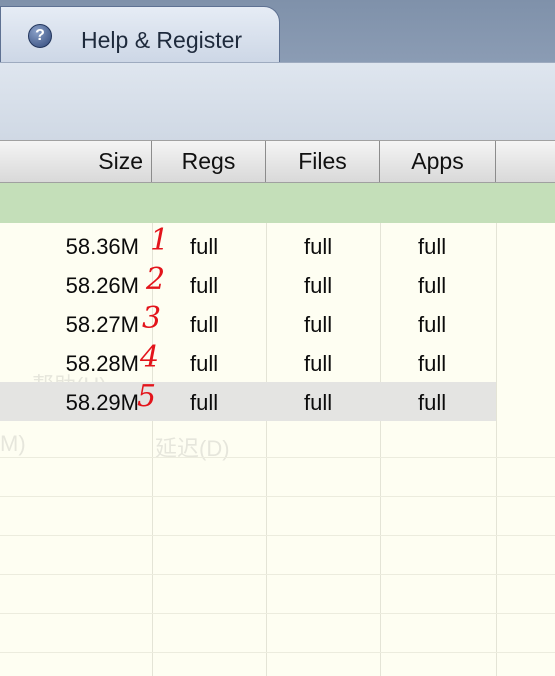 The image size is (555, 676). Describe the element at coordinates (102, 285) in the screenshot. I see `size-cell: 58.26M` at that location.